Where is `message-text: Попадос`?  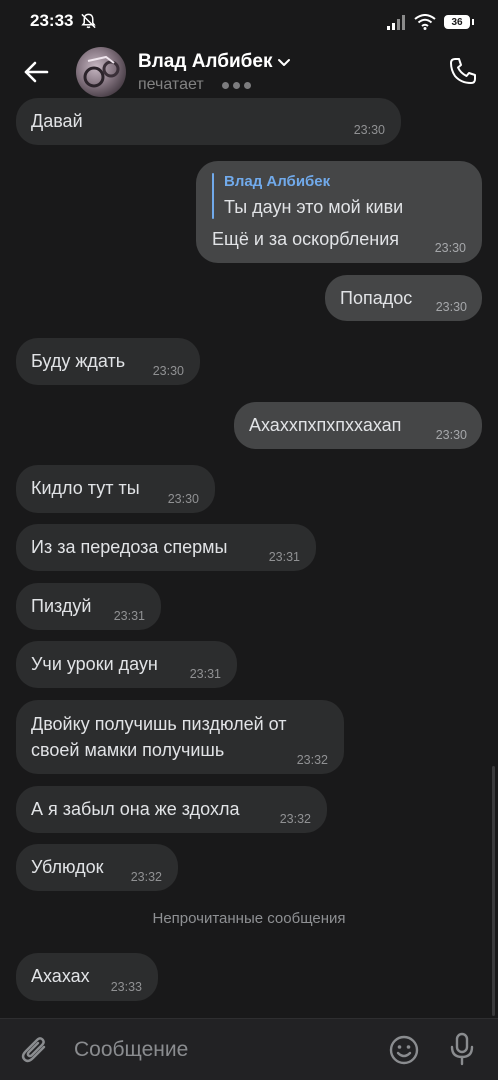
message-text: Попадос is located at coordinates (376, 298).